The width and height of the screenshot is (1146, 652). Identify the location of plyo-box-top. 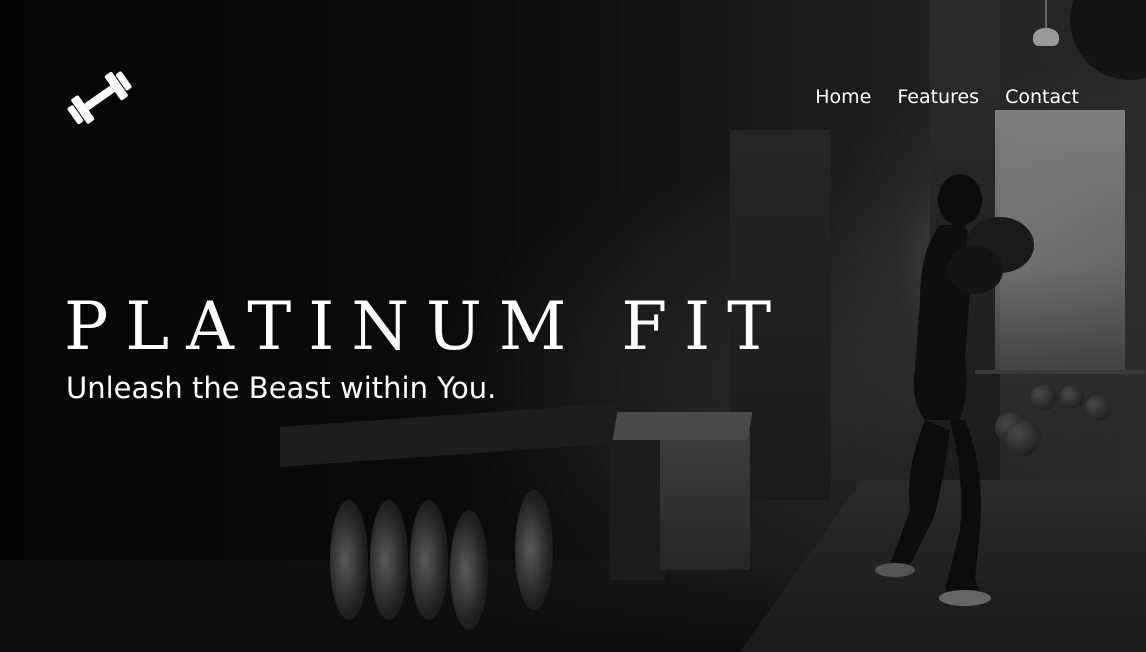
(682, 426).